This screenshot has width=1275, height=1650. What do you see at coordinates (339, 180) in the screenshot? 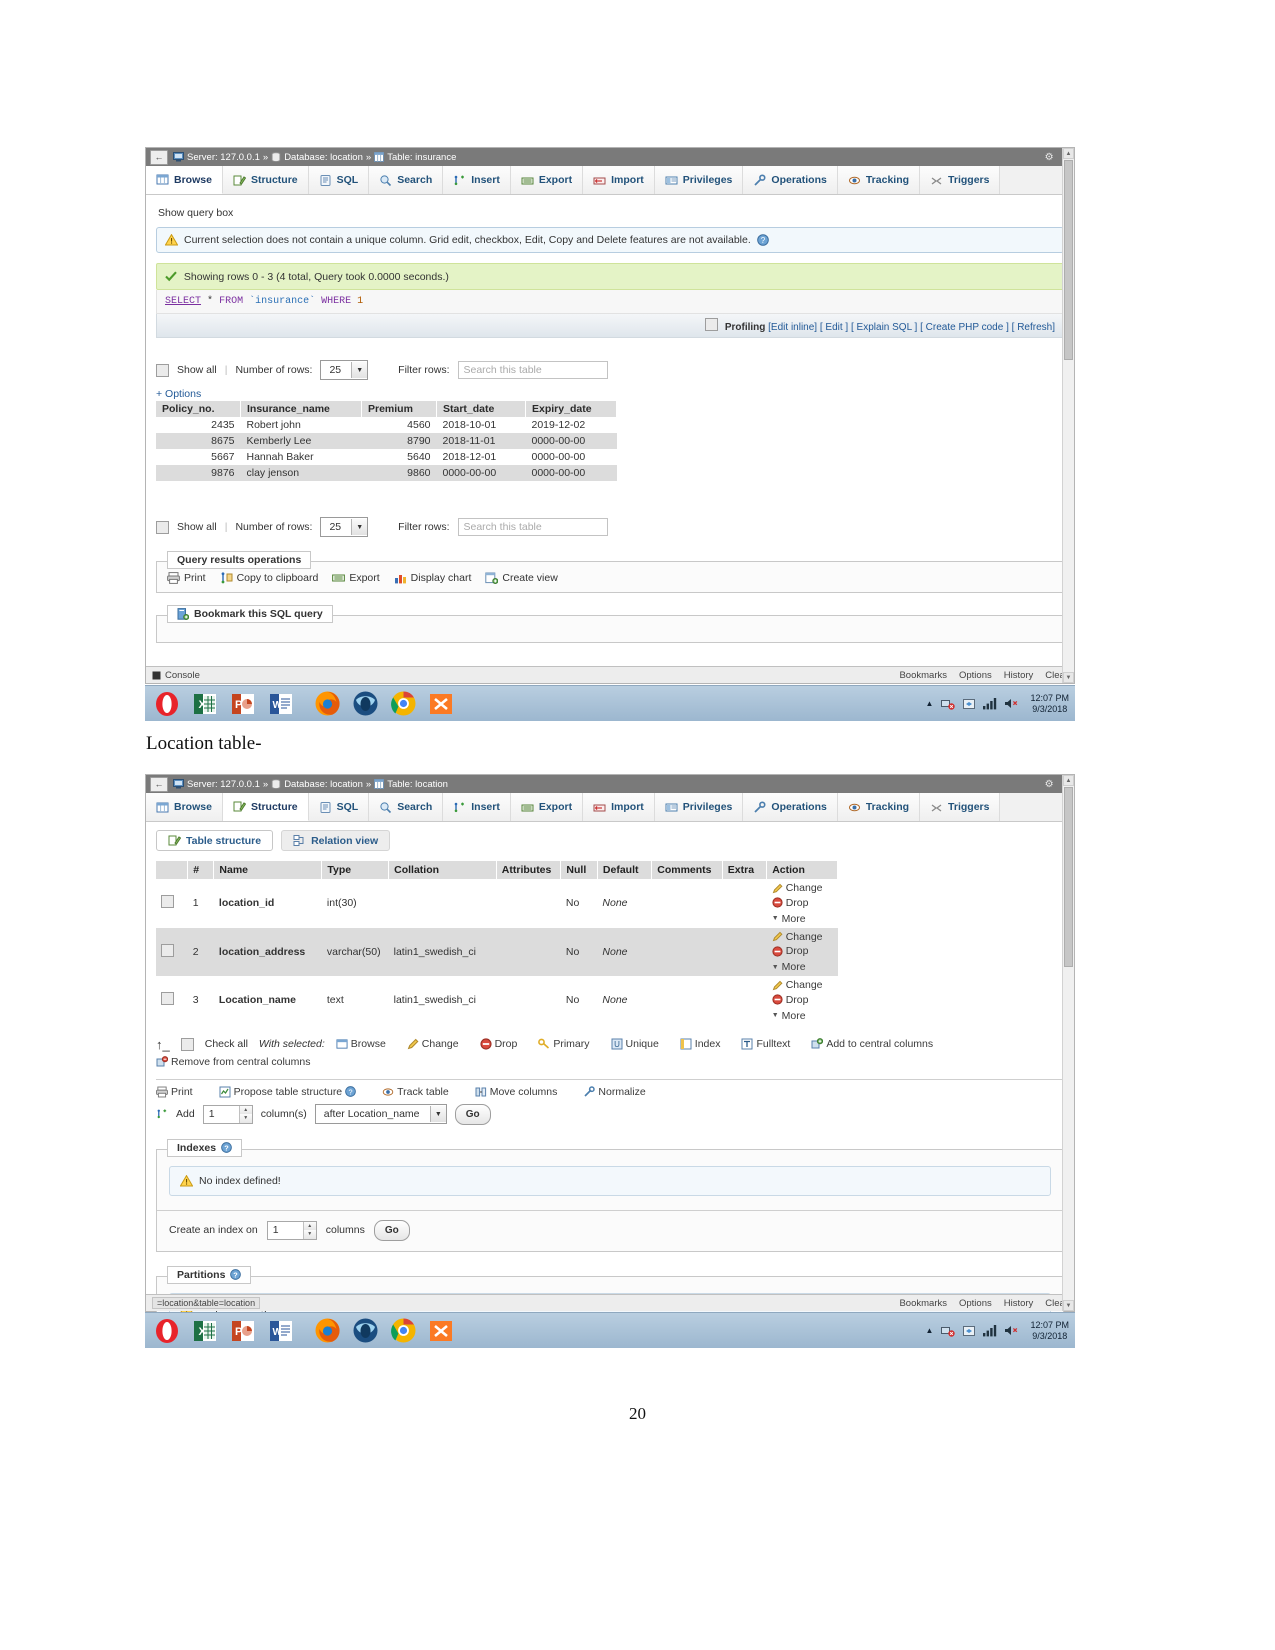
I see `tab-sql: SQL` at bounding box center [339, 180].